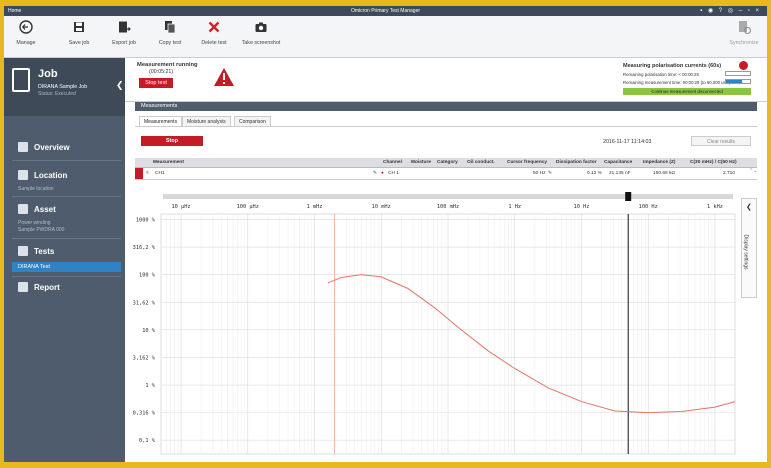  I want to click on continue-disconnected-button: Continue measurement disconnected, so click(687, 91).